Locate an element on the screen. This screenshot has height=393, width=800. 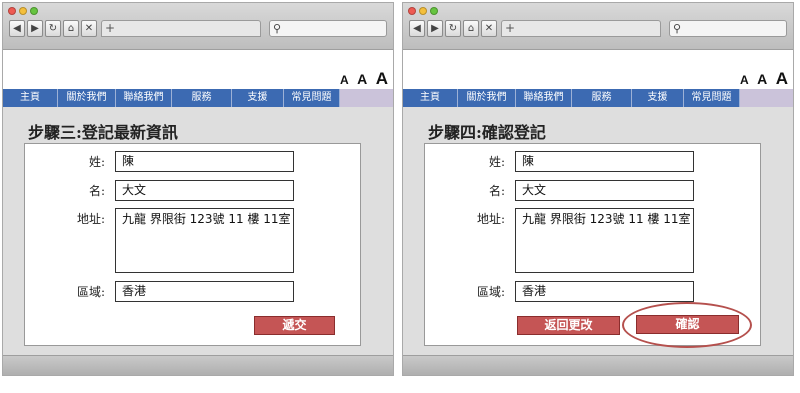
back-edit-button: 返回更改 is located at coordinates (568, 325).